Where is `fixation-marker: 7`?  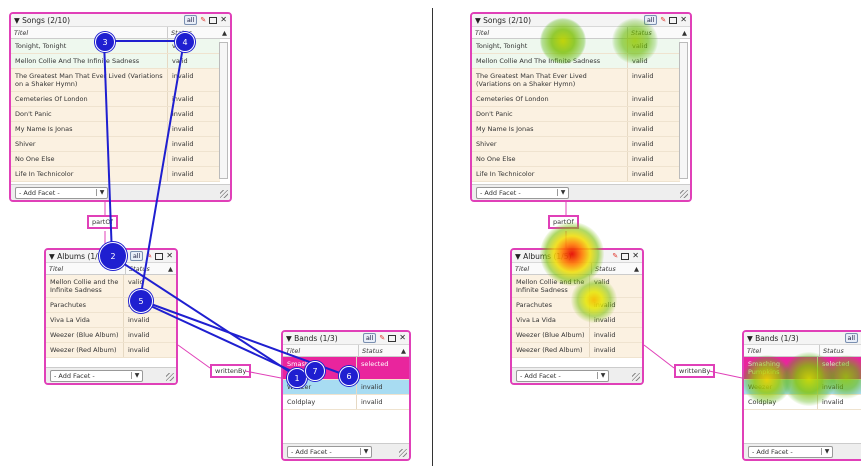 fixation-marker: 7 is located at coordinates (315, 371).